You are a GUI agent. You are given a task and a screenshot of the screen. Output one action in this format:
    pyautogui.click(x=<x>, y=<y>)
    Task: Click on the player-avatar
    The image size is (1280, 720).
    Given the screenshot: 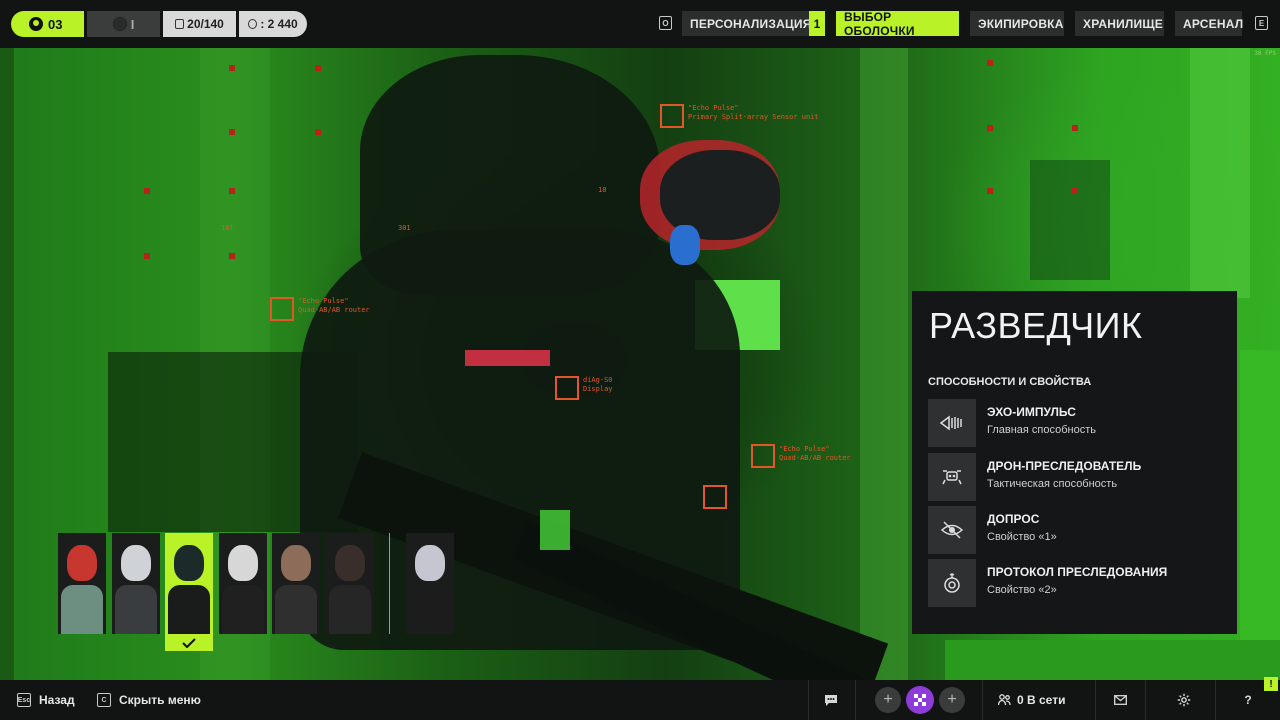 What is the action you would take?
    pyautogui.click(x=920, y=700)
    